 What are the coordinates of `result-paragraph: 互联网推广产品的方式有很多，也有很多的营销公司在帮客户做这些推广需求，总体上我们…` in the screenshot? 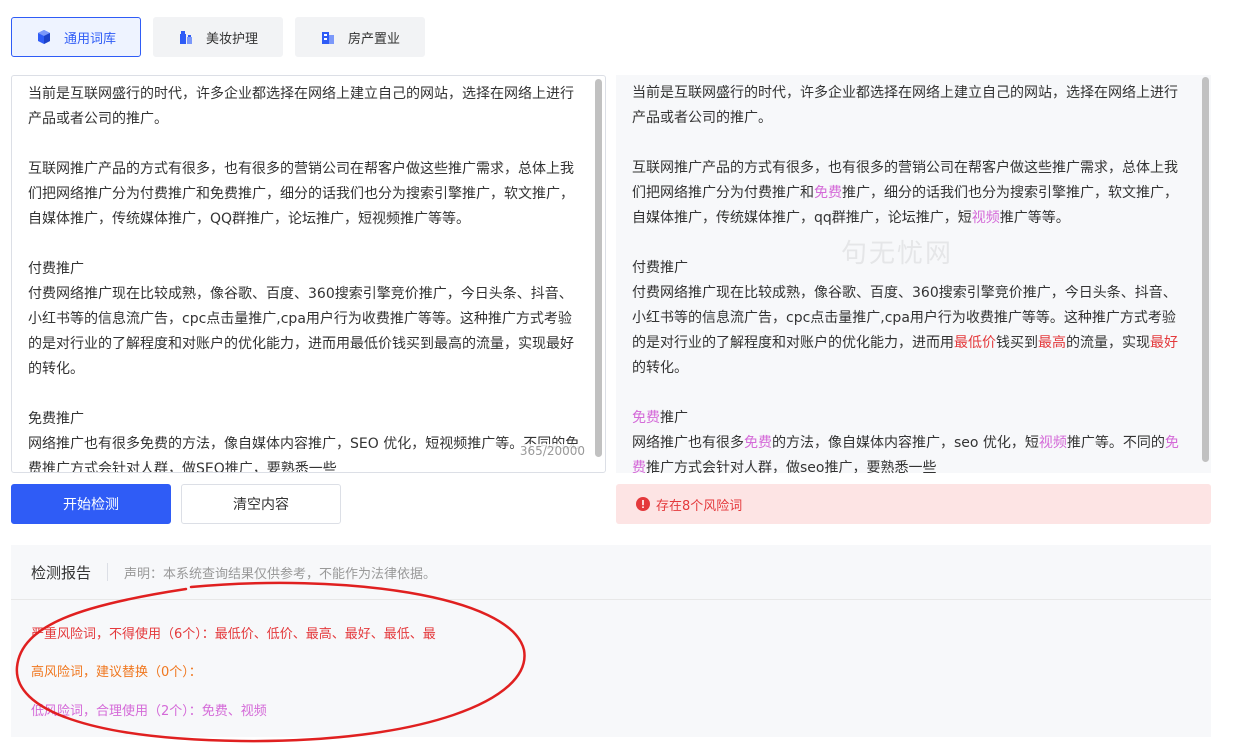 It's located at (910, 193).